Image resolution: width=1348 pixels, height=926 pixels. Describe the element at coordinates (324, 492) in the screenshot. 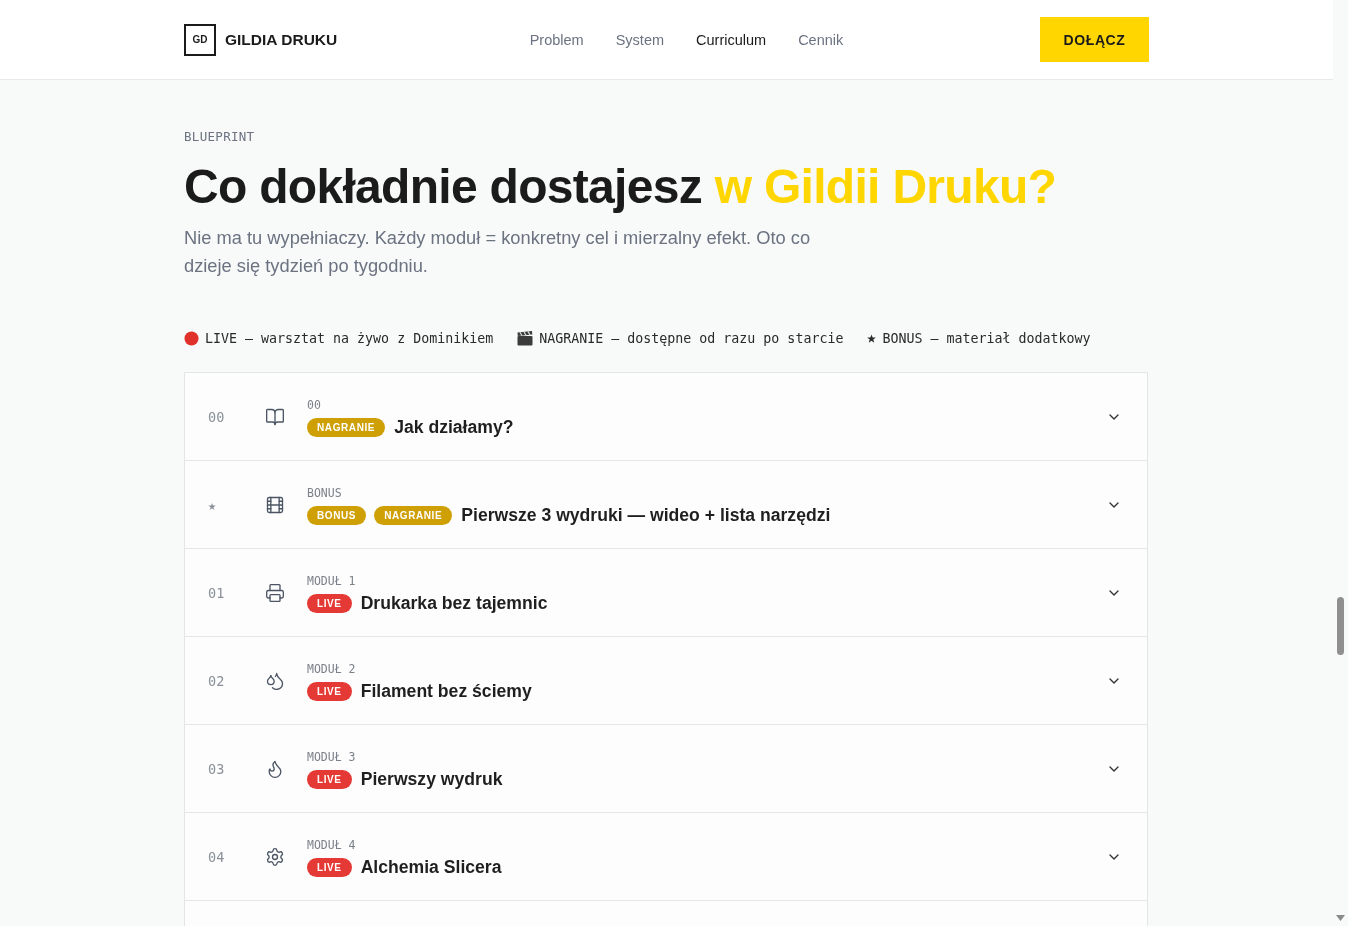

I see `module-label: BONUS` at that location.